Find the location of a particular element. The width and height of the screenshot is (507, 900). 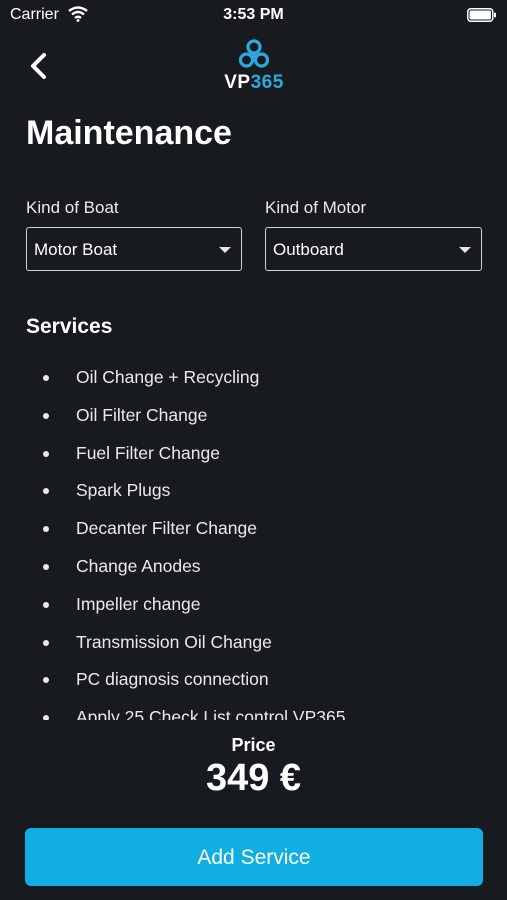

list-item: Spark Plugs is located at coordinates (256, 490).